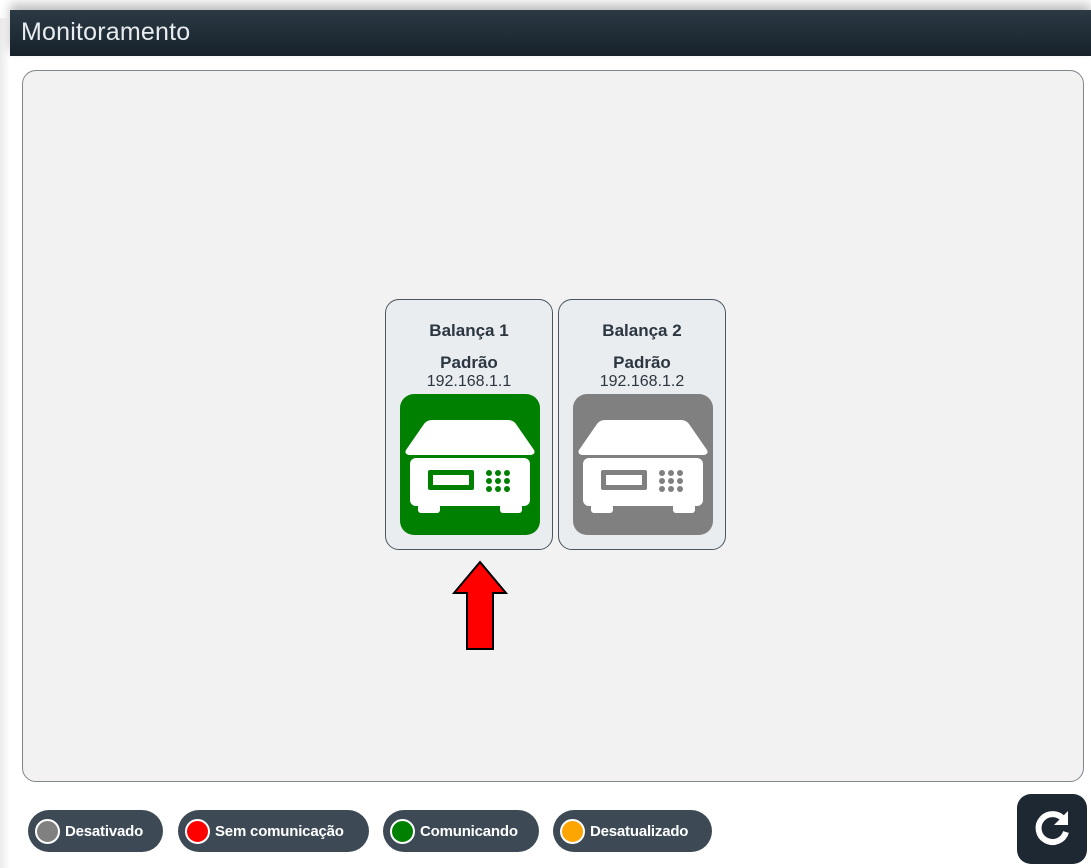 This screenshot has height=868, width=1091. I want to click on legend-label: Sem comunicação, so click(279, 831).